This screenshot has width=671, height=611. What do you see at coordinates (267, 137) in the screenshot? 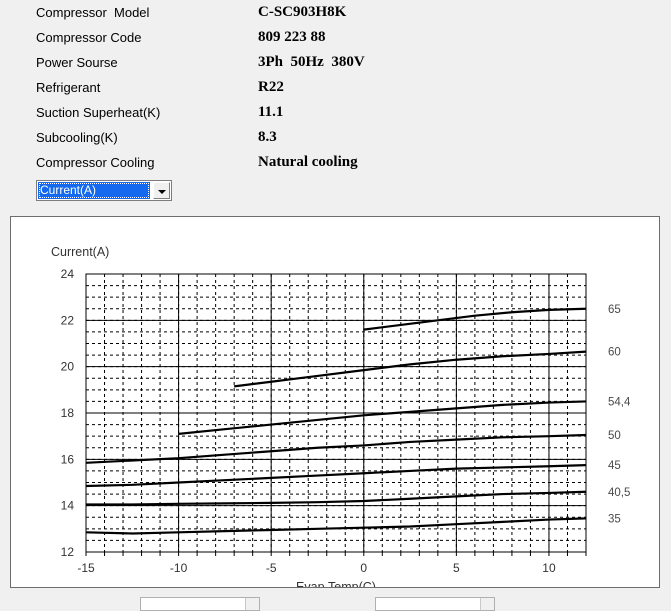
I see `spec-value: 8.3` at bounding box center [267, 137].